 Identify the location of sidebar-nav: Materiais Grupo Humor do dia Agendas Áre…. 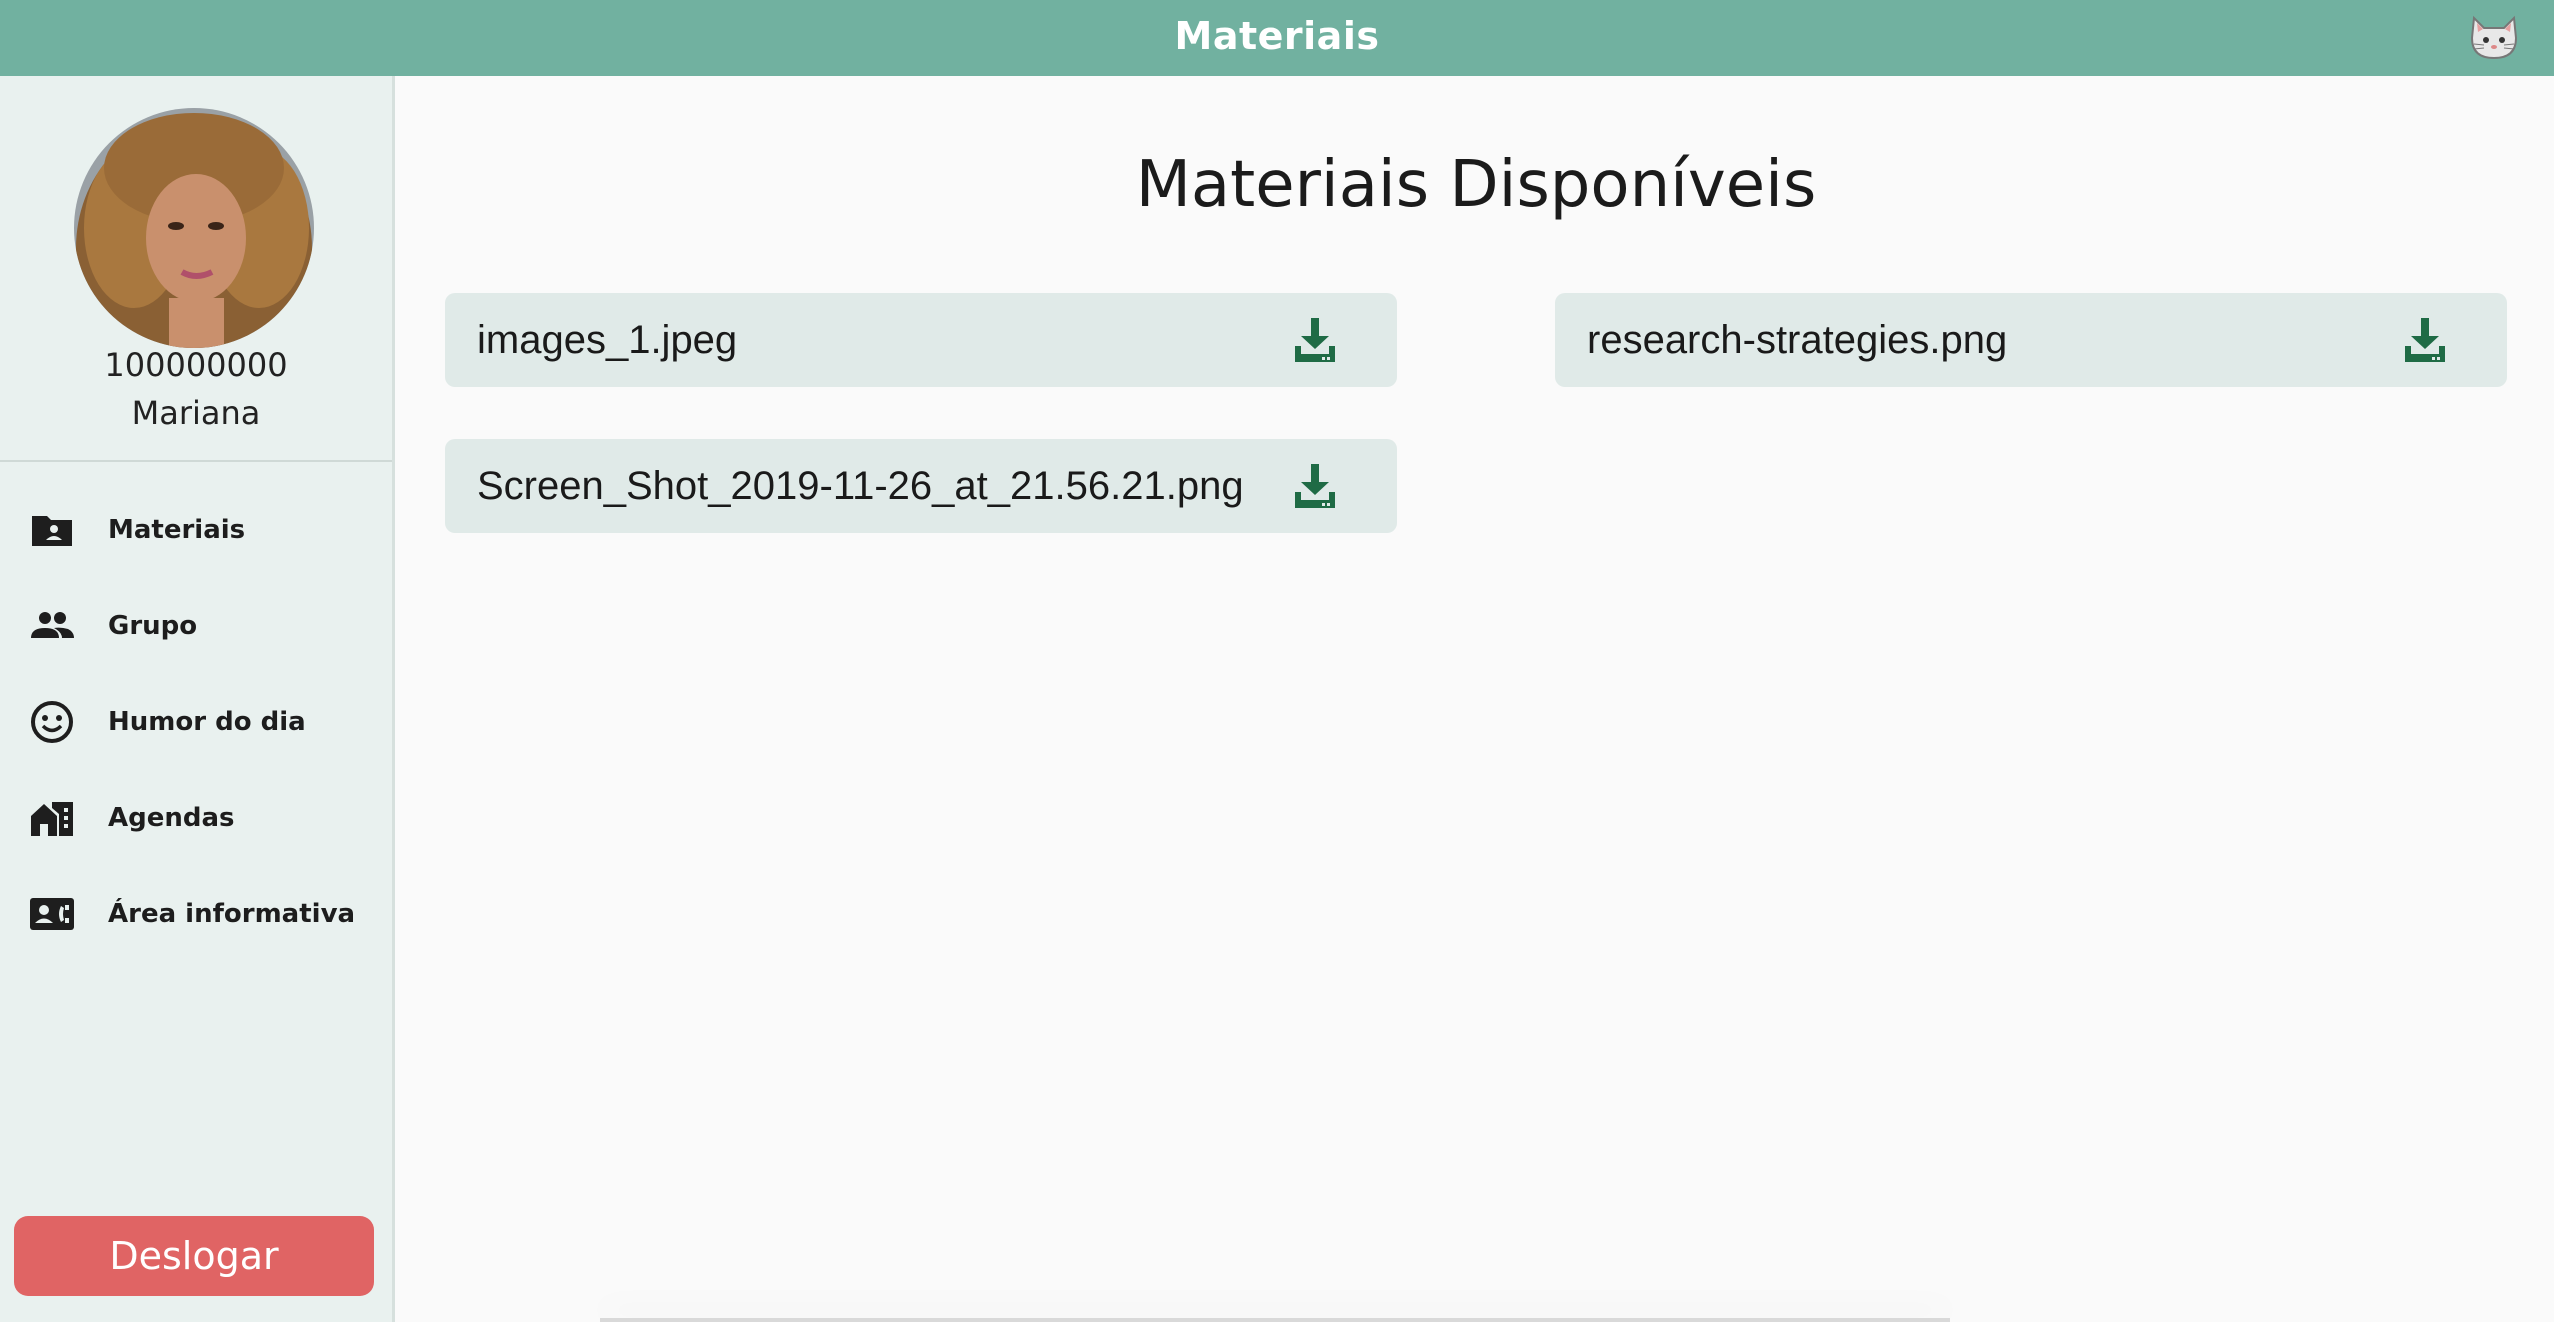
(196, 722).